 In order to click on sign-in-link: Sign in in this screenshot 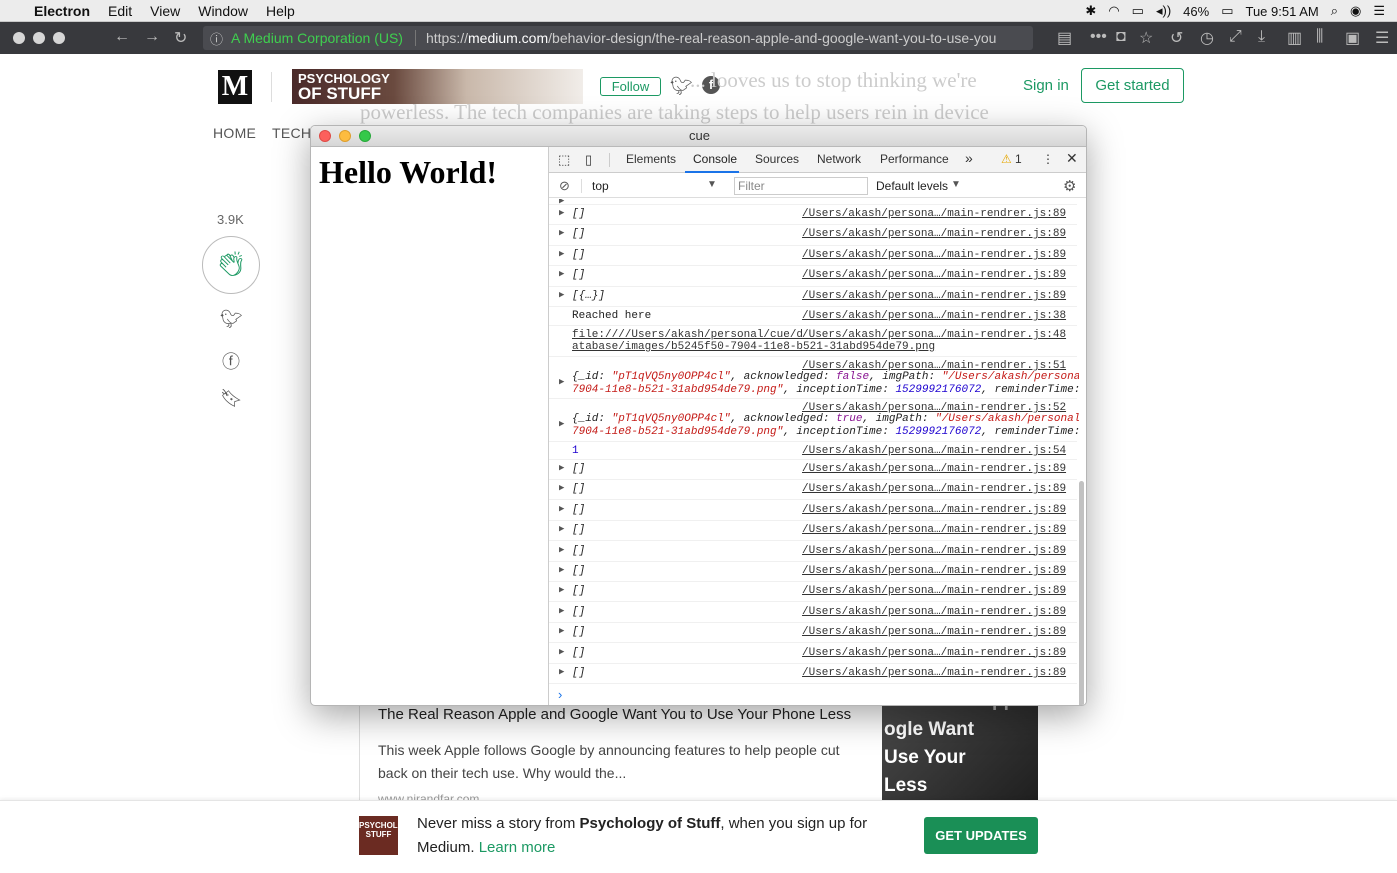, I will do `click(1046, 85)`.